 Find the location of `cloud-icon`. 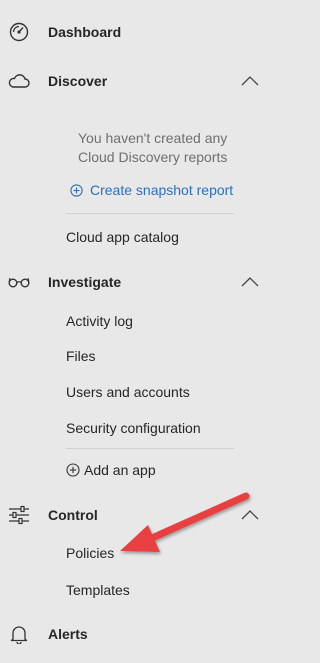

cloud-icon is located at coordinates (19, 81).